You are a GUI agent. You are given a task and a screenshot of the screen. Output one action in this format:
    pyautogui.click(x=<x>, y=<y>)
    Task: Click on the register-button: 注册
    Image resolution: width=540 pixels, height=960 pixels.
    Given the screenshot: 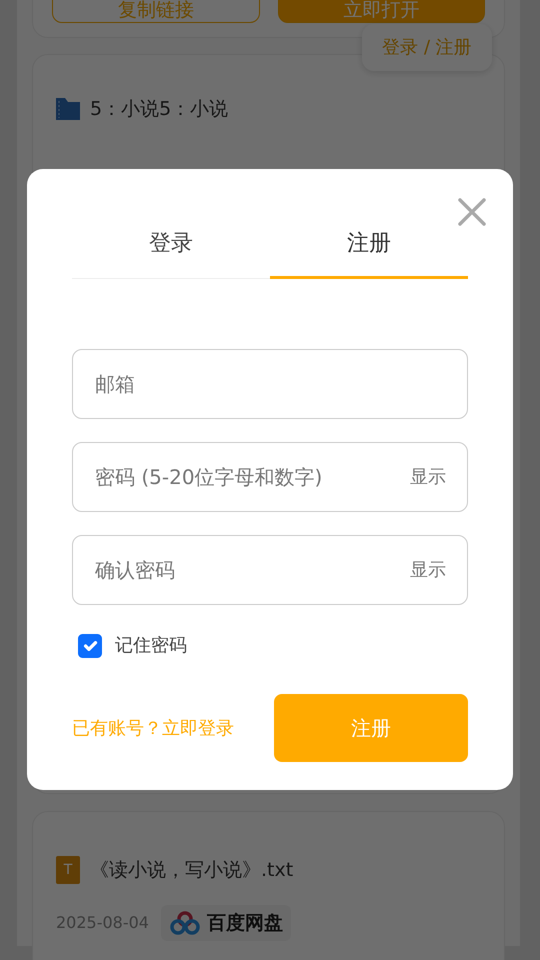 What is the action you would take?
    pyautogui.click(x=371, y=728)
    